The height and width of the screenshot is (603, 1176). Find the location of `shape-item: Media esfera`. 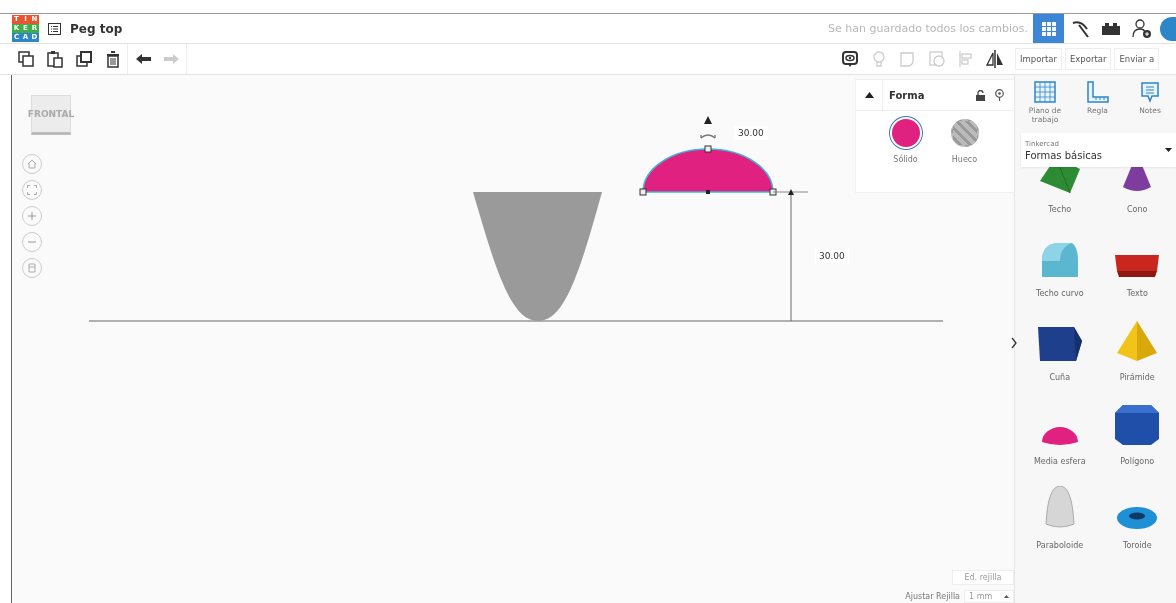

shape-item: Media esfera is located at coordinates (1060, 433).